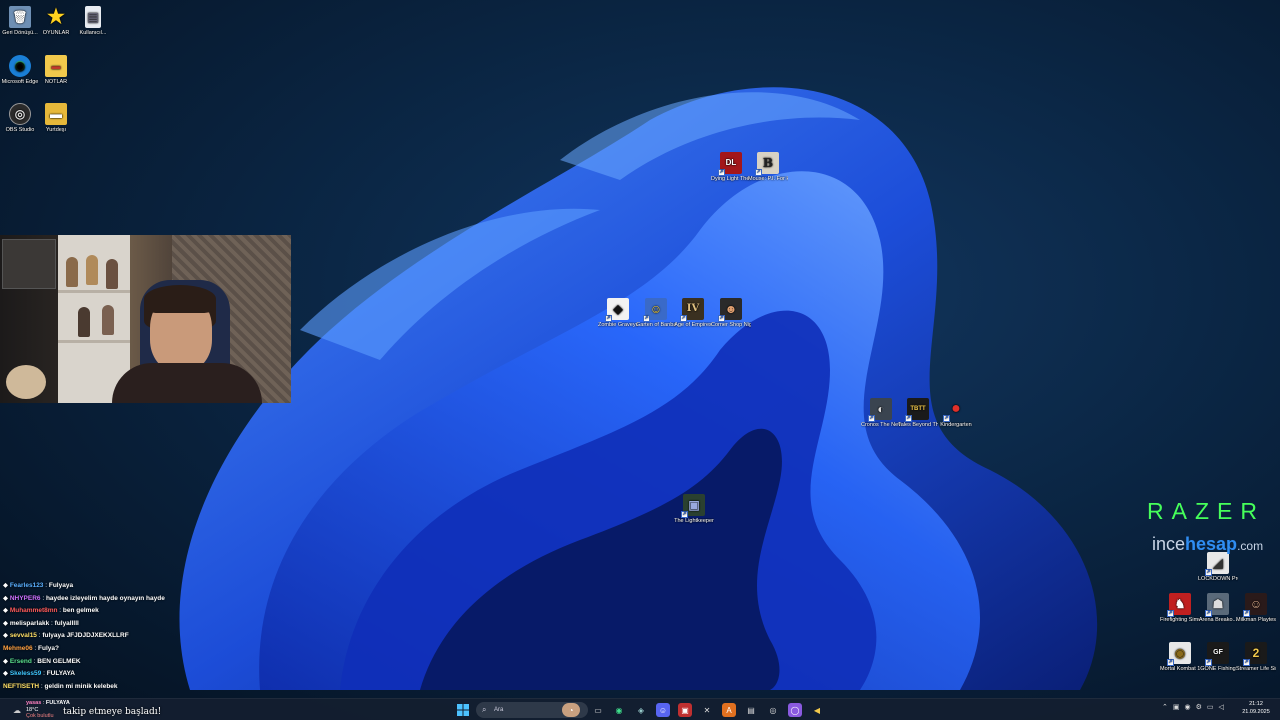 This screenshot has height=720, width=1280. I want to click on desktop-icon-label: OYUNLAR, so click(56, 33).